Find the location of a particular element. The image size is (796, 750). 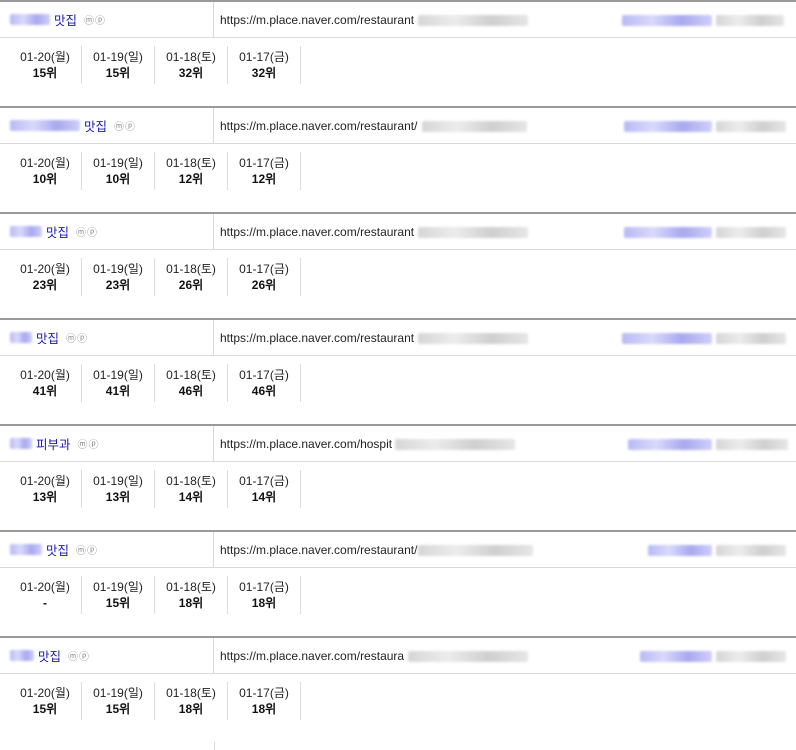

daily-rank-cell: 01-18(토) 46위 is located at coordinates (191, 383).